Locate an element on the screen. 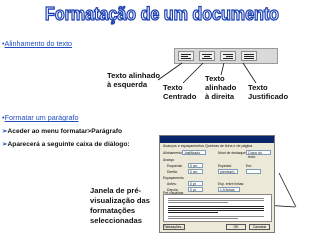 The width and height of the screenshot is (320, 240). line-spacing-value: 1,5 linhas is located at coordinates (227, 190).